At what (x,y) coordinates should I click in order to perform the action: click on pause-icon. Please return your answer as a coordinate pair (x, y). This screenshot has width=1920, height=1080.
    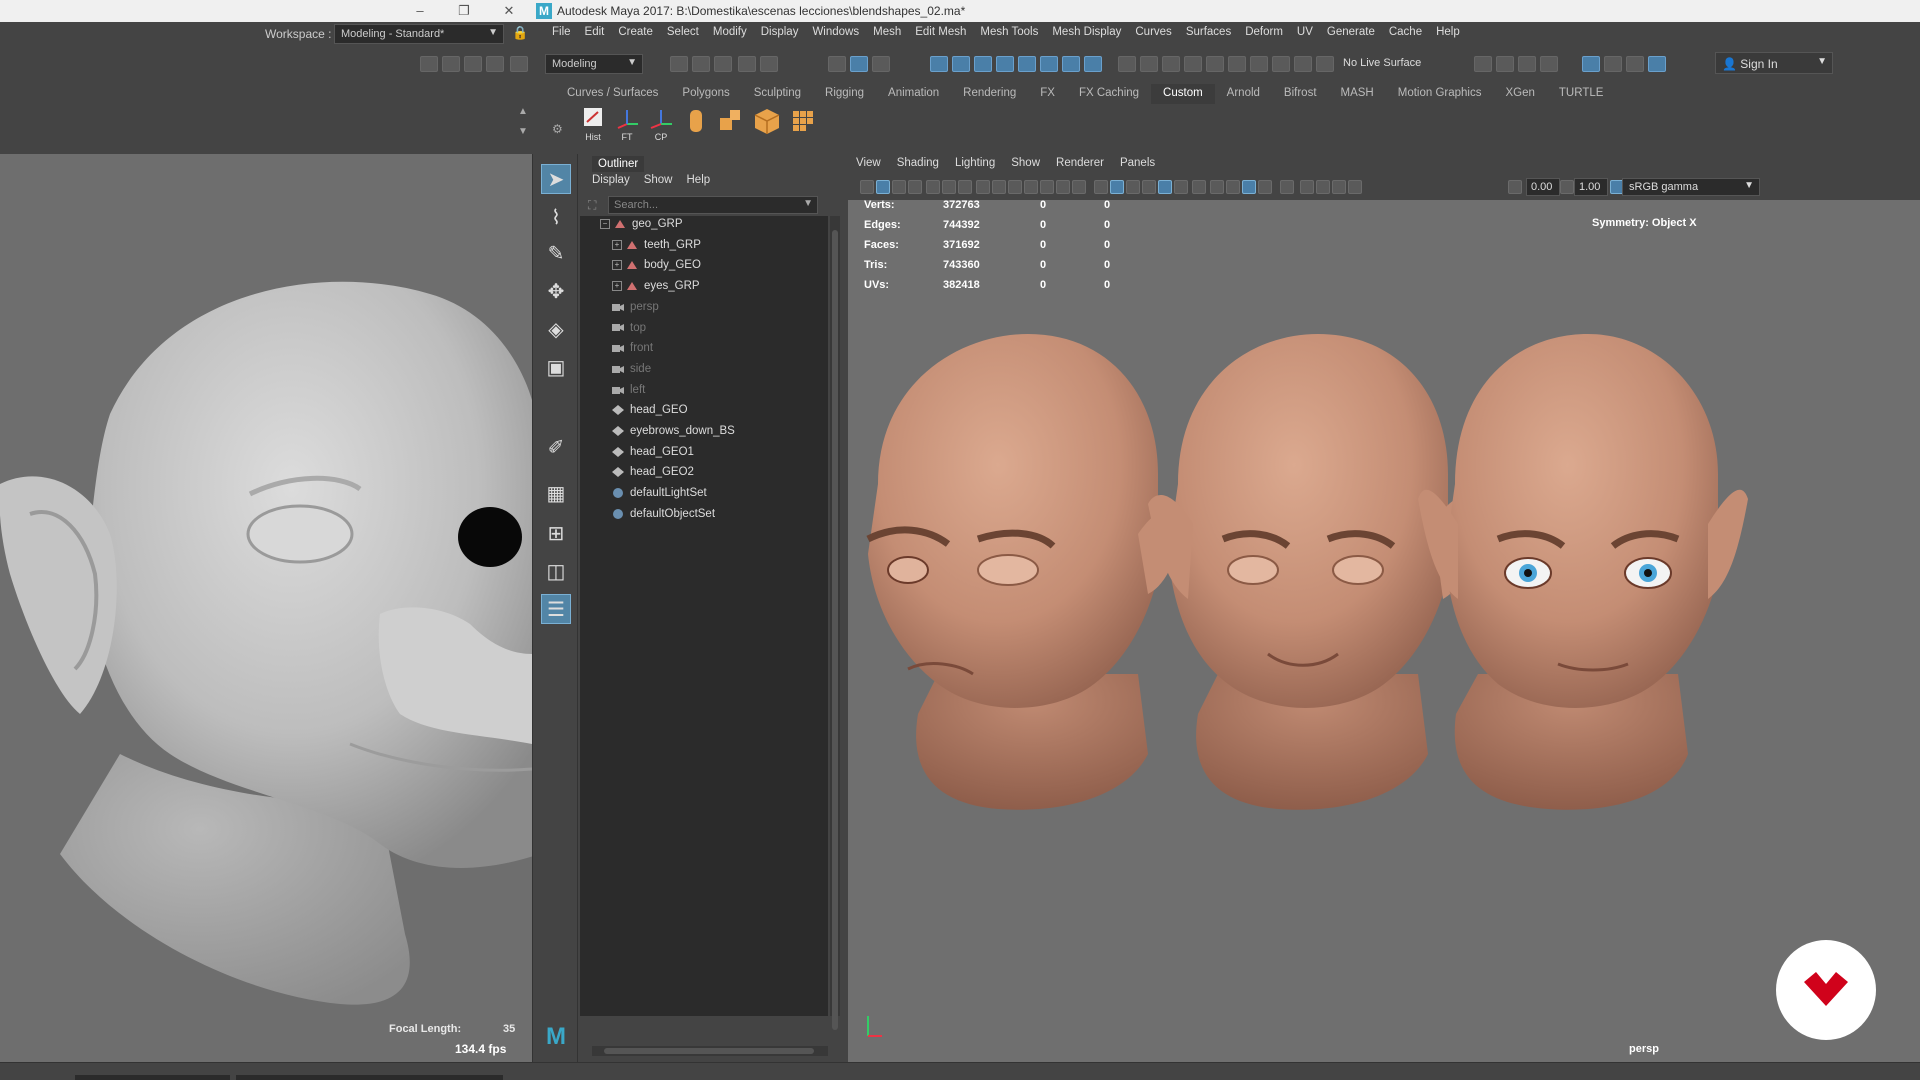
    Looking at the image, I should click on (1657, 64).